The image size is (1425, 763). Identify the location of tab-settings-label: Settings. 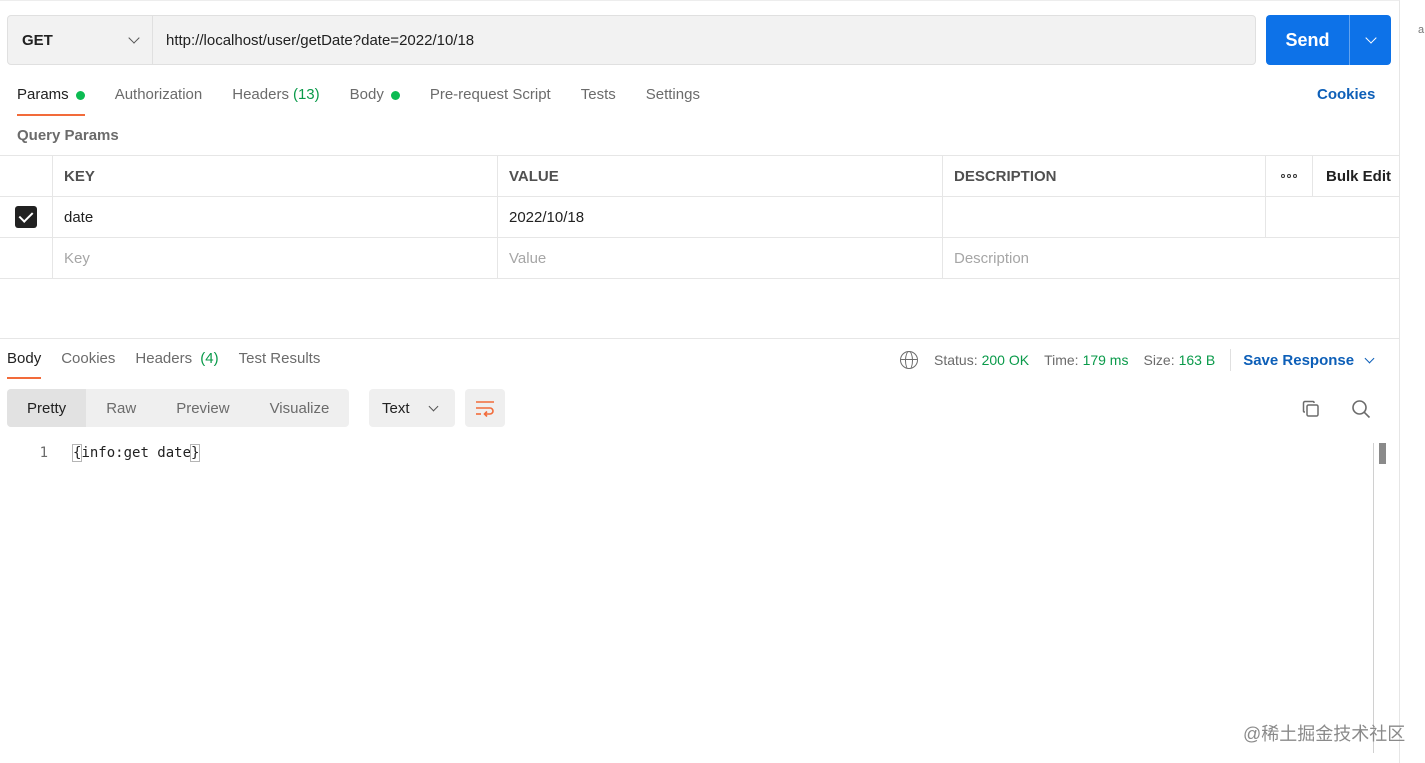
(672, 94).